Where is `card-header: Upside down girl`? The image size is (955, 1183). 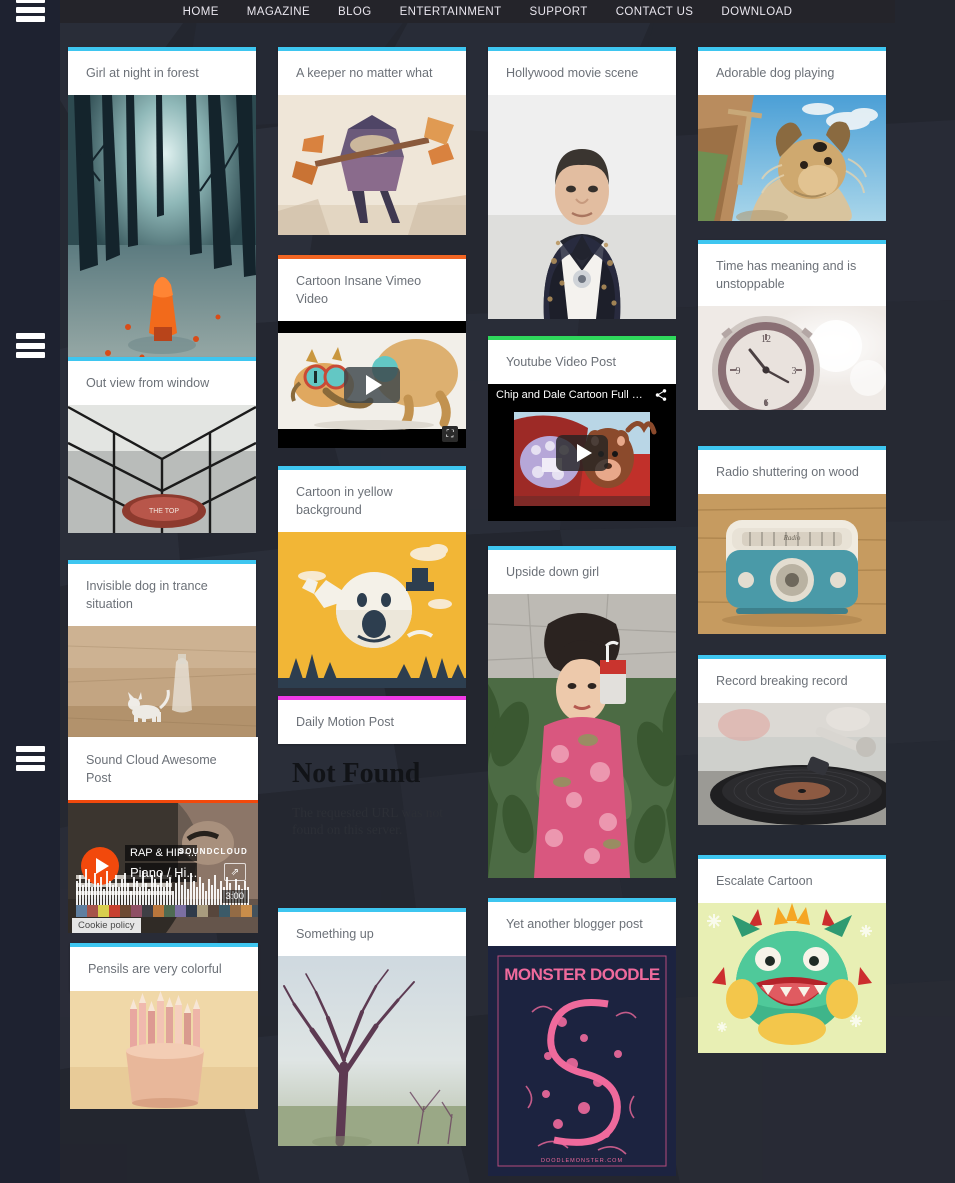
card-header: Upside down girl is located at coordinates (582, 570).